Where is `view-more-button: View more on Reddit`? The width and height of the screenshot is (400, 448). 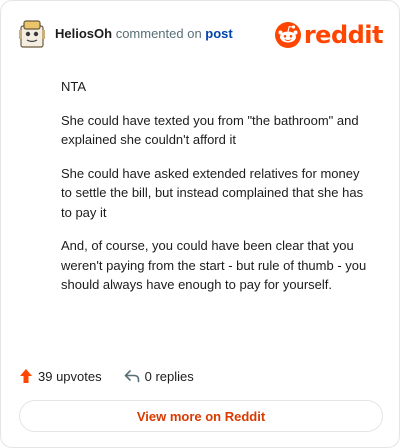
view-more-button: View more on Reddit is located at coordinates (201, 416).